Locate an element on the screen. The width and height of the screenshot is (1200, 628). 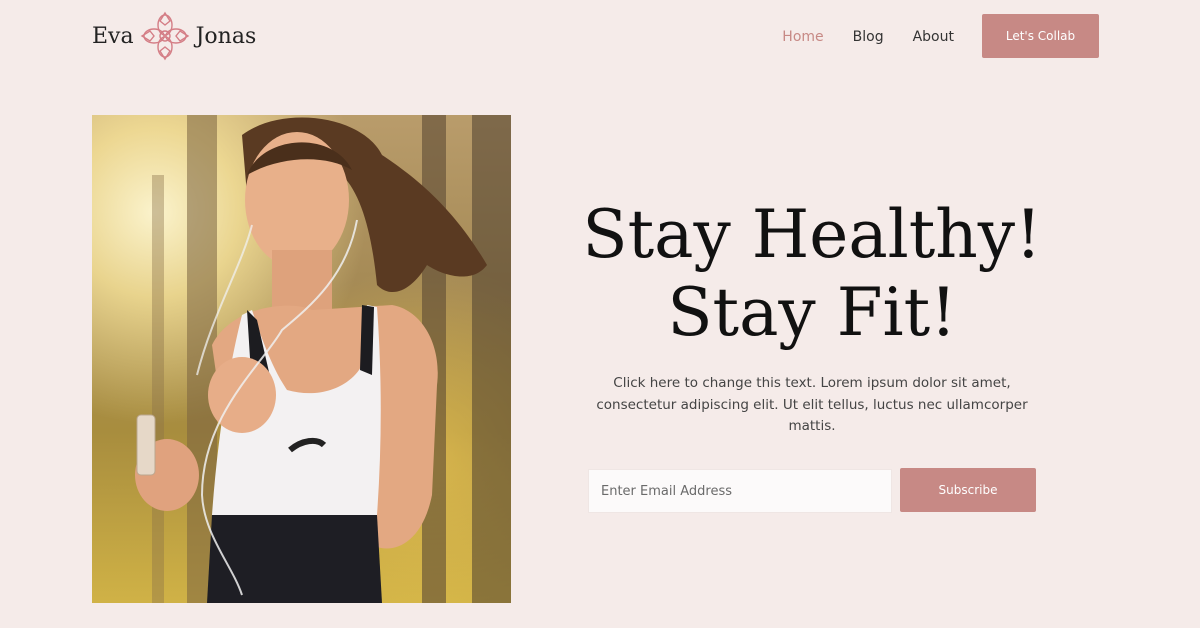
flower-ornament-icon is located at coordinates (164, 36).